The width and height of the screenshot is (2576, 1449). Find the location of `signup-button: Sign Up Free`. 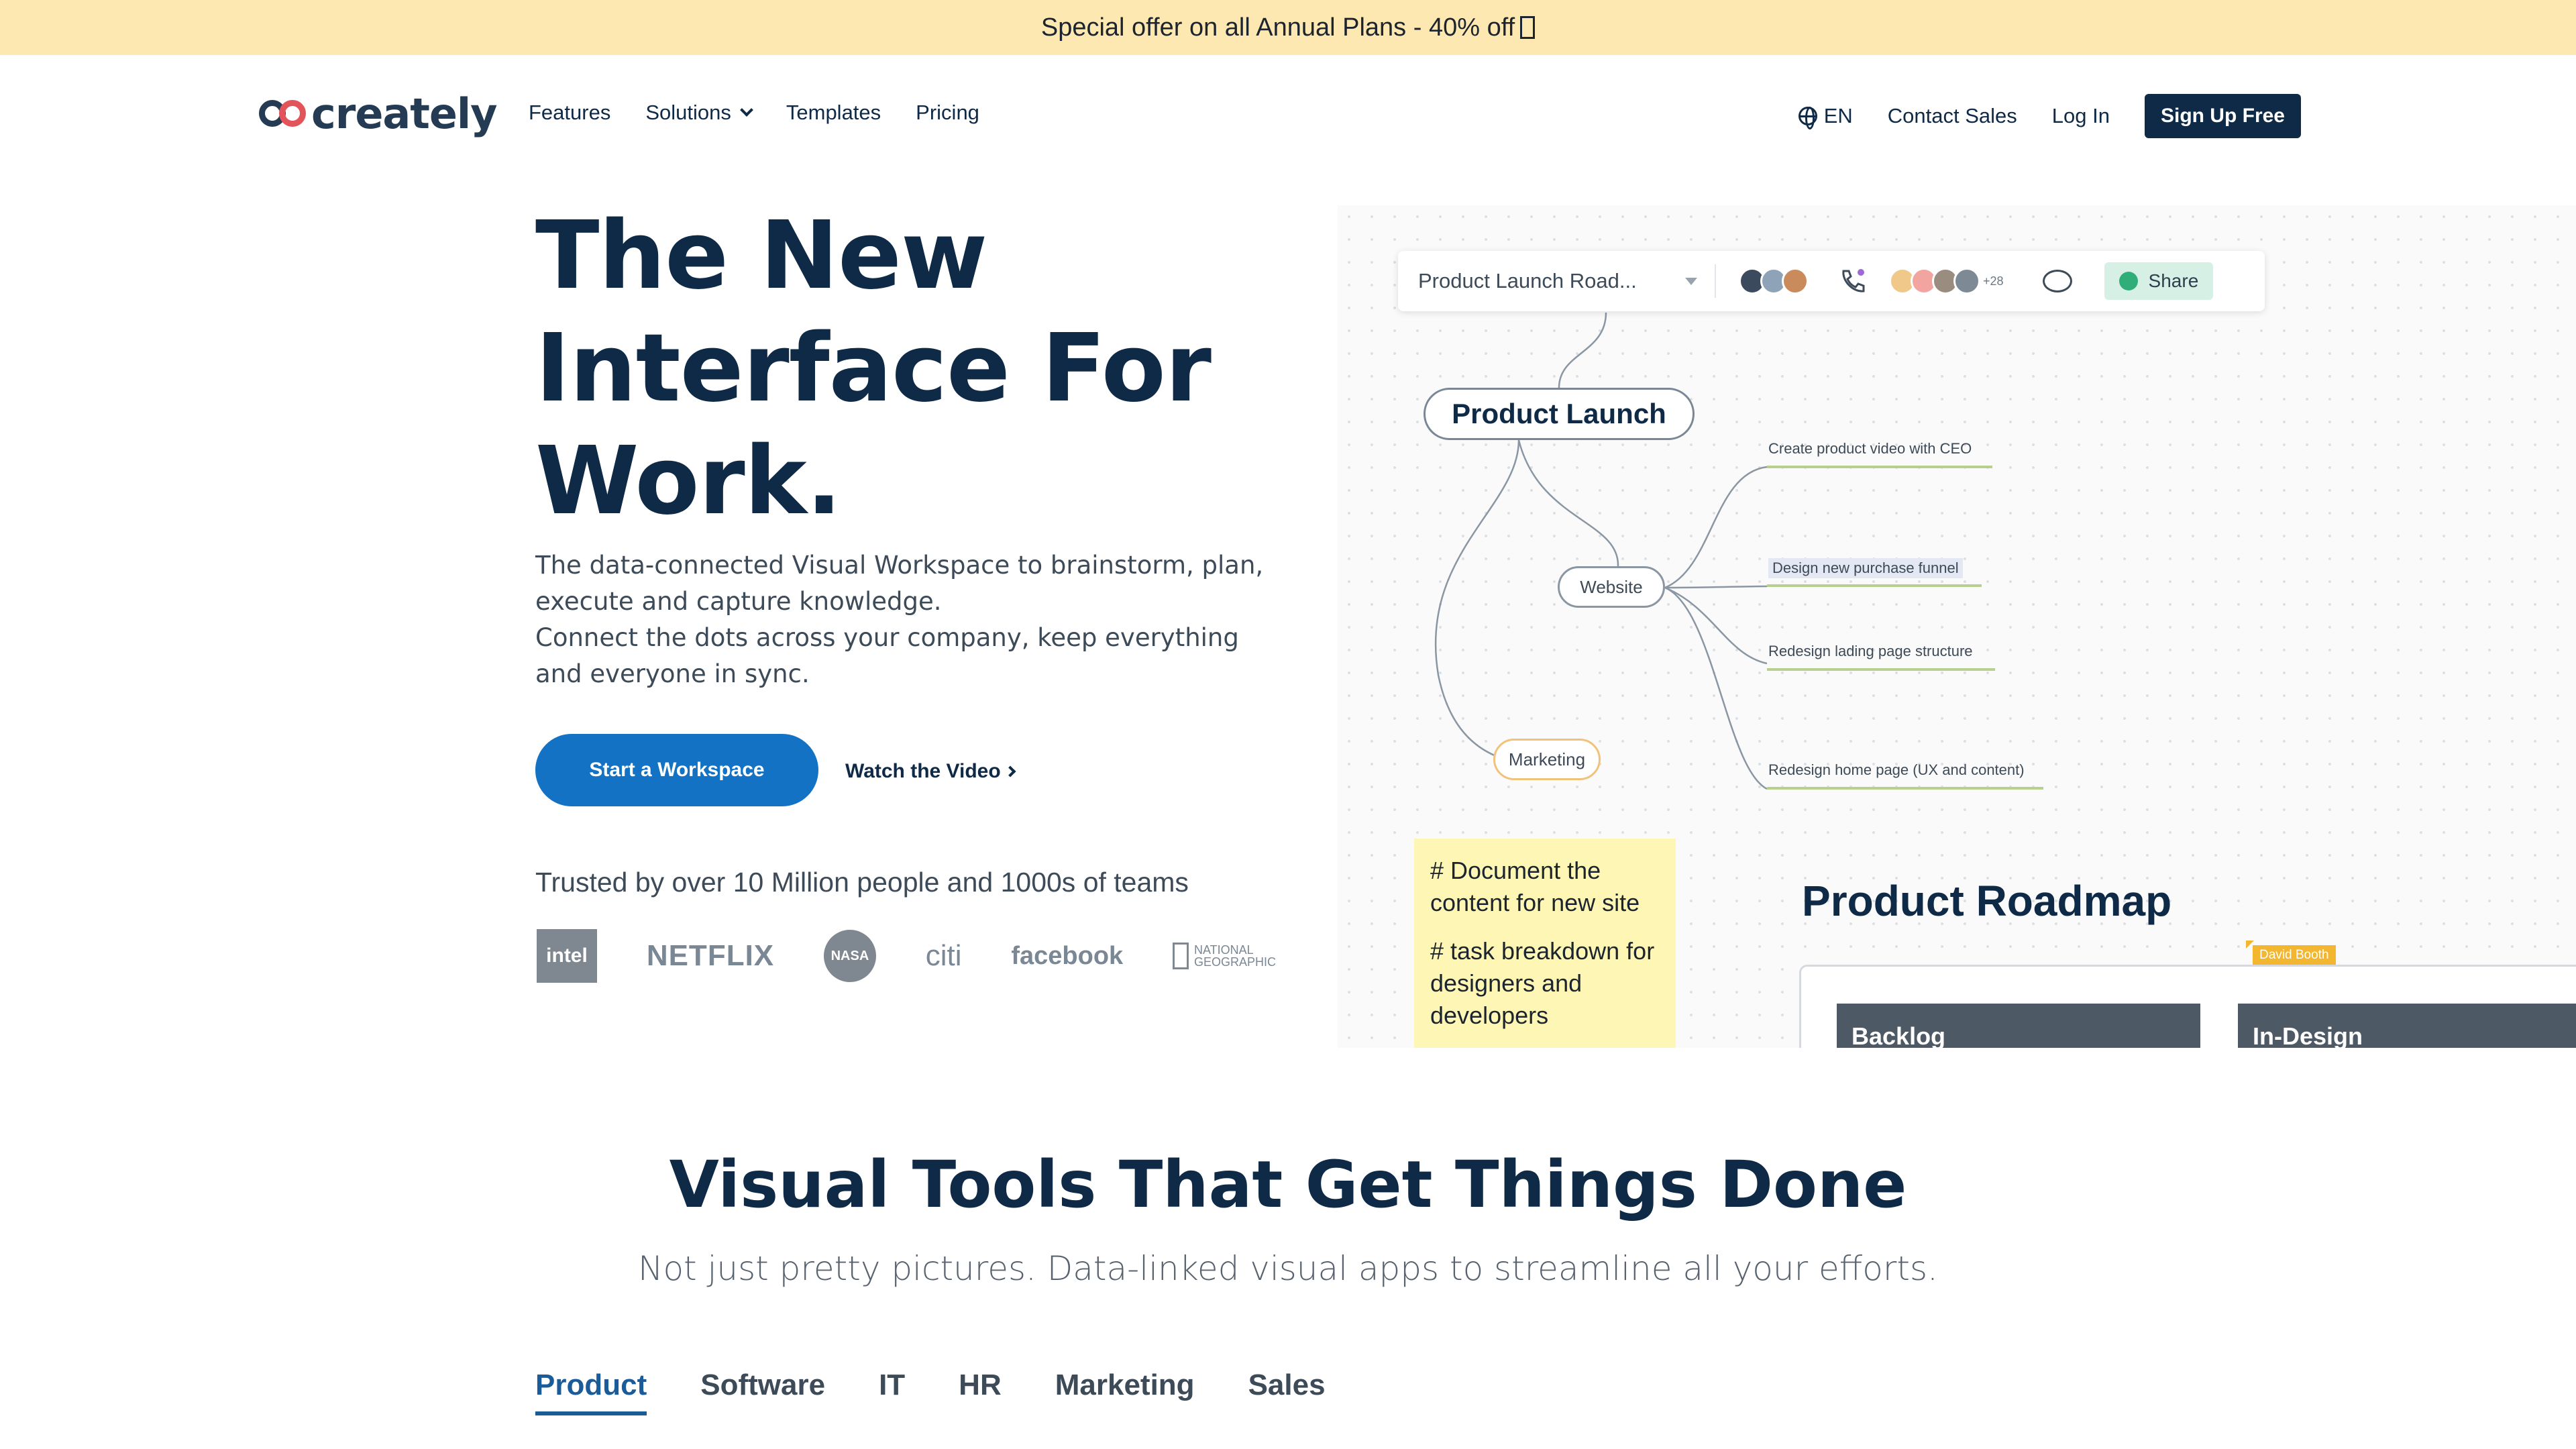

signup-button: Sign Up Free is located at coordinates (2222, 116).